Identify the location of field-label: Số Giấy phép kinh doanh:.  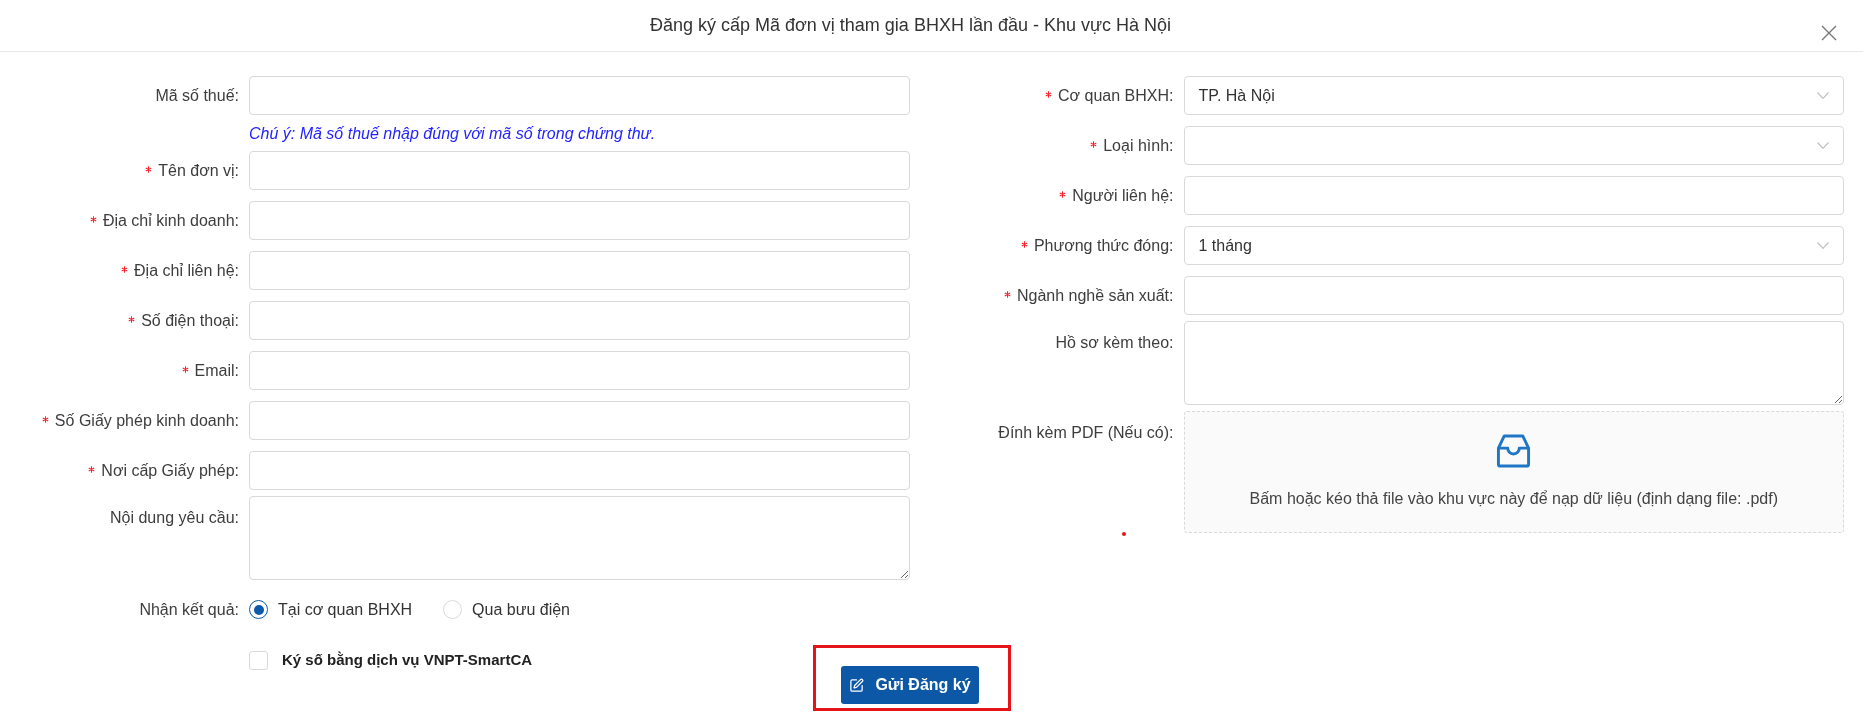
(146, 420).